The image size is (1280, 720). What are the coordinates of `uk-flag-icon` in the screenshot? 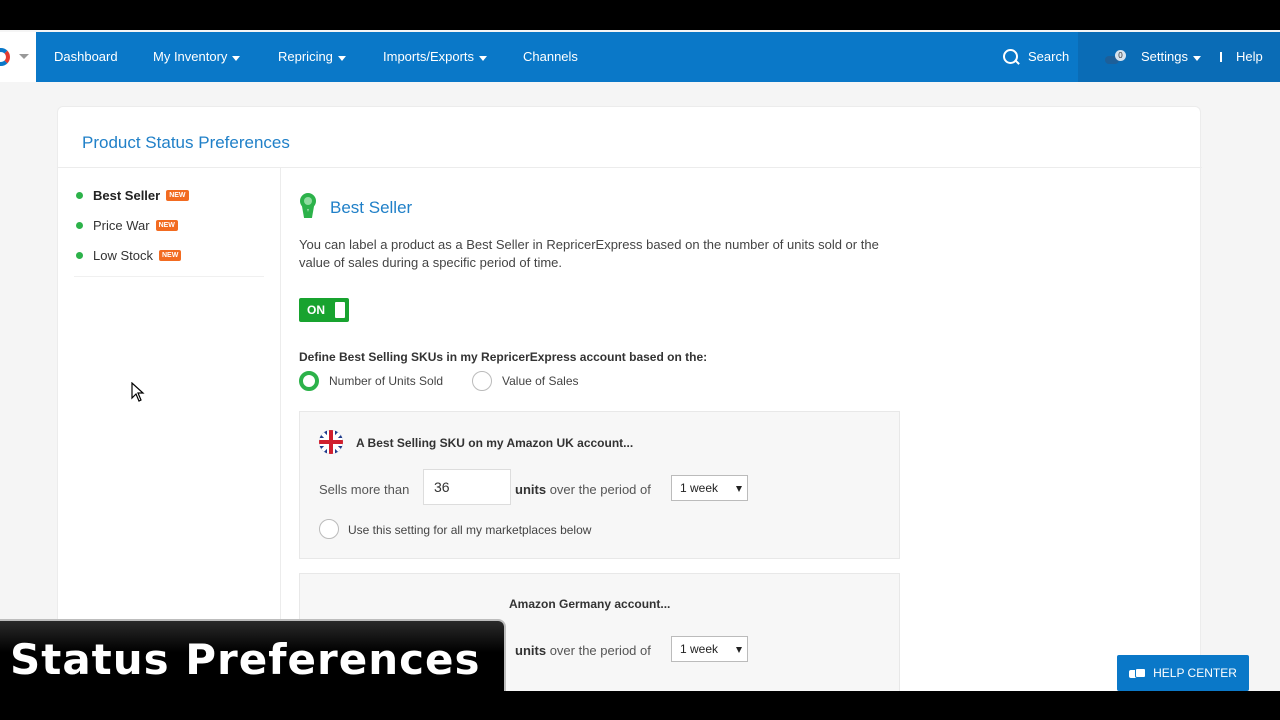 It's located at (331, 442).